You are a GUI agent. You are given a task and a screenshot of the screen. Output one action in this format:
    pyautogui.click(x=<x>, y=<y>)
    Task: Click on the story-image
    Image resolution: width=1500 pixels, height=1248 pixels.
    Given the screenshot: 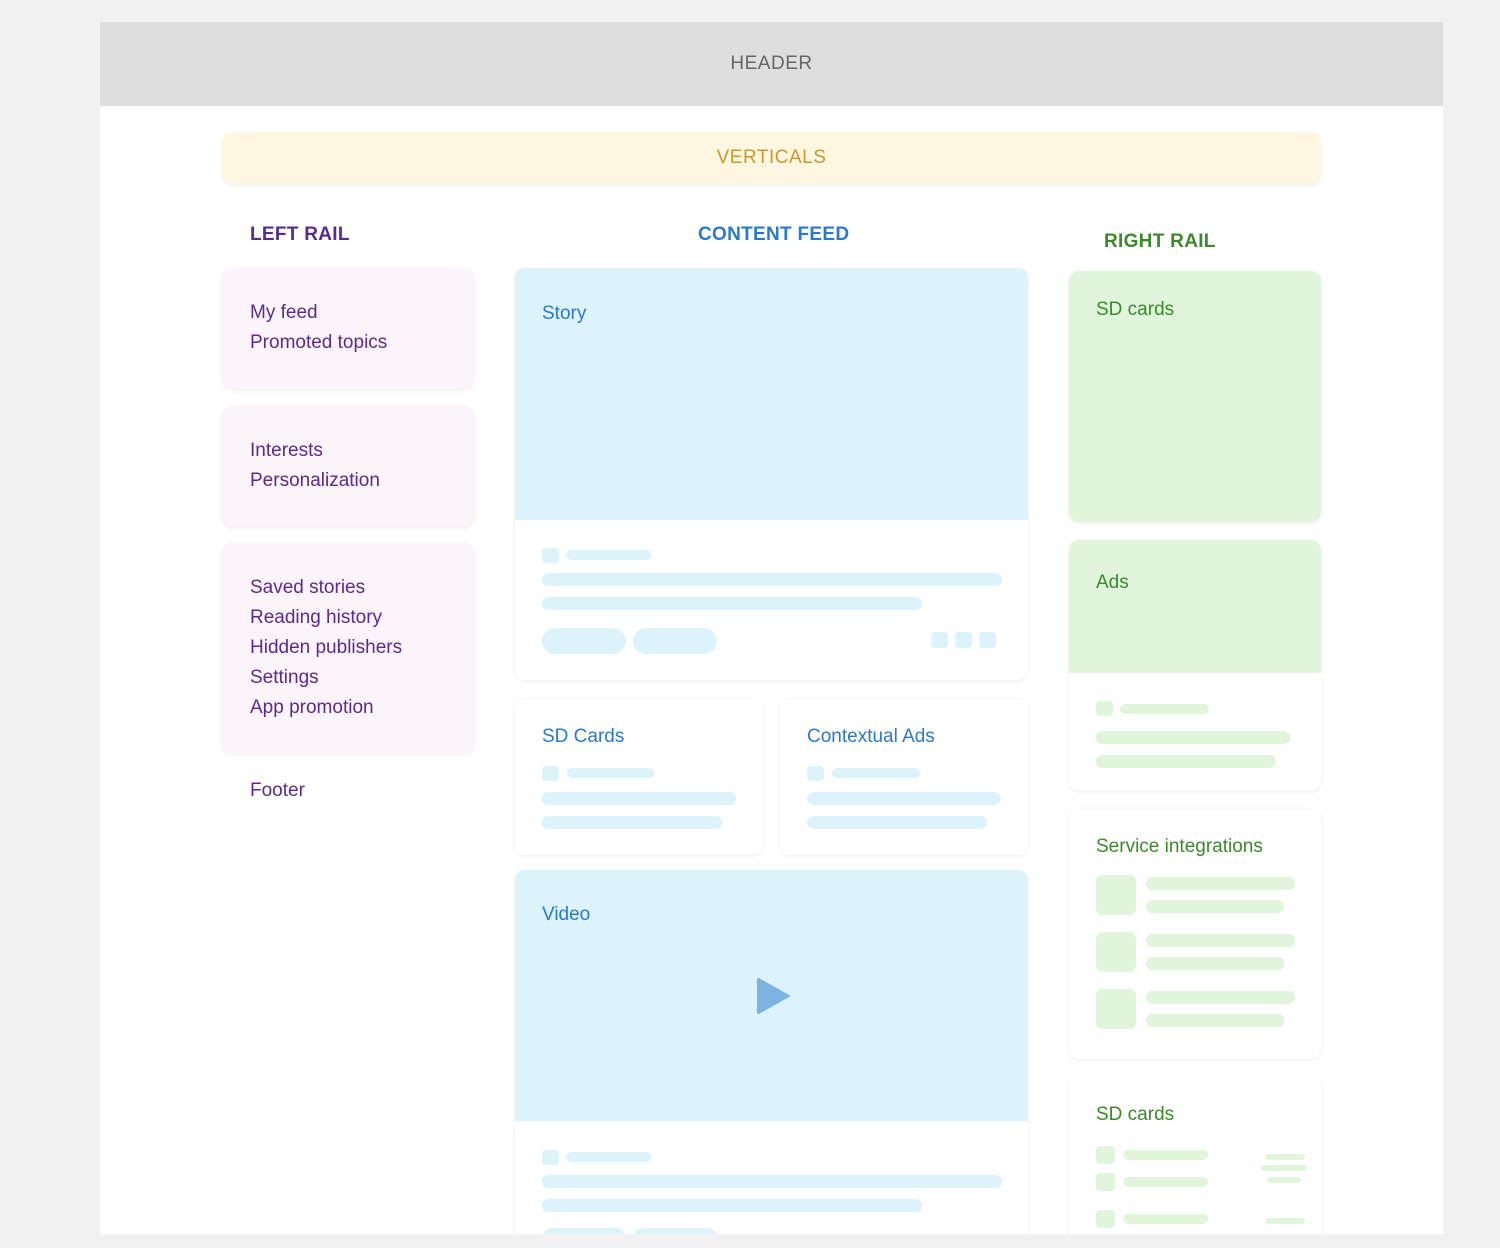 What is the action you would take?
    pyautogui.click(x=771, y=394)
    